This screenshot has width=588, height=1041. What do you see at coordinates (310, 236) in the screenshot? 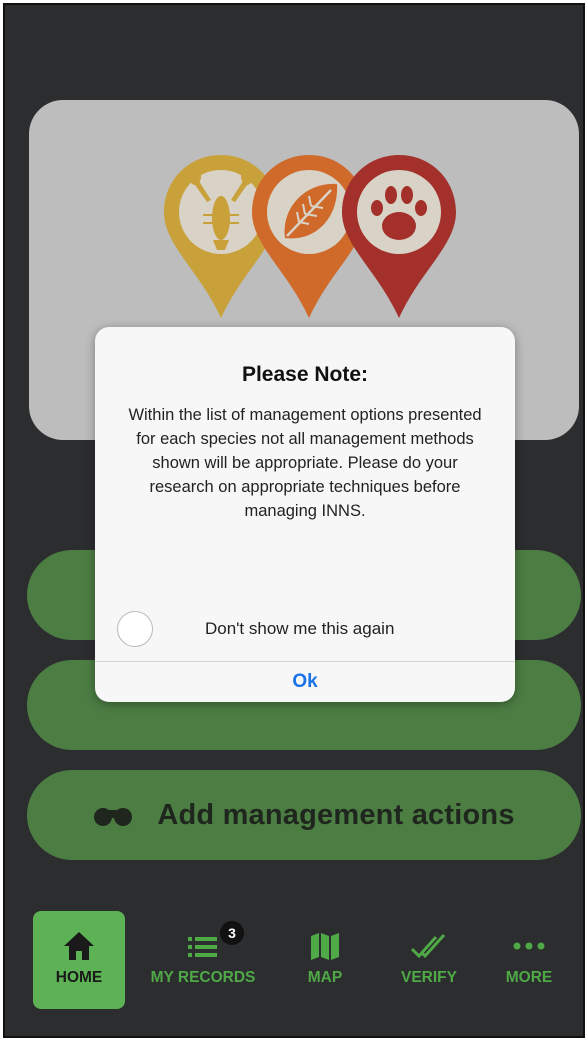
I see `app-logo-icon` at bounding box center [310, 236].